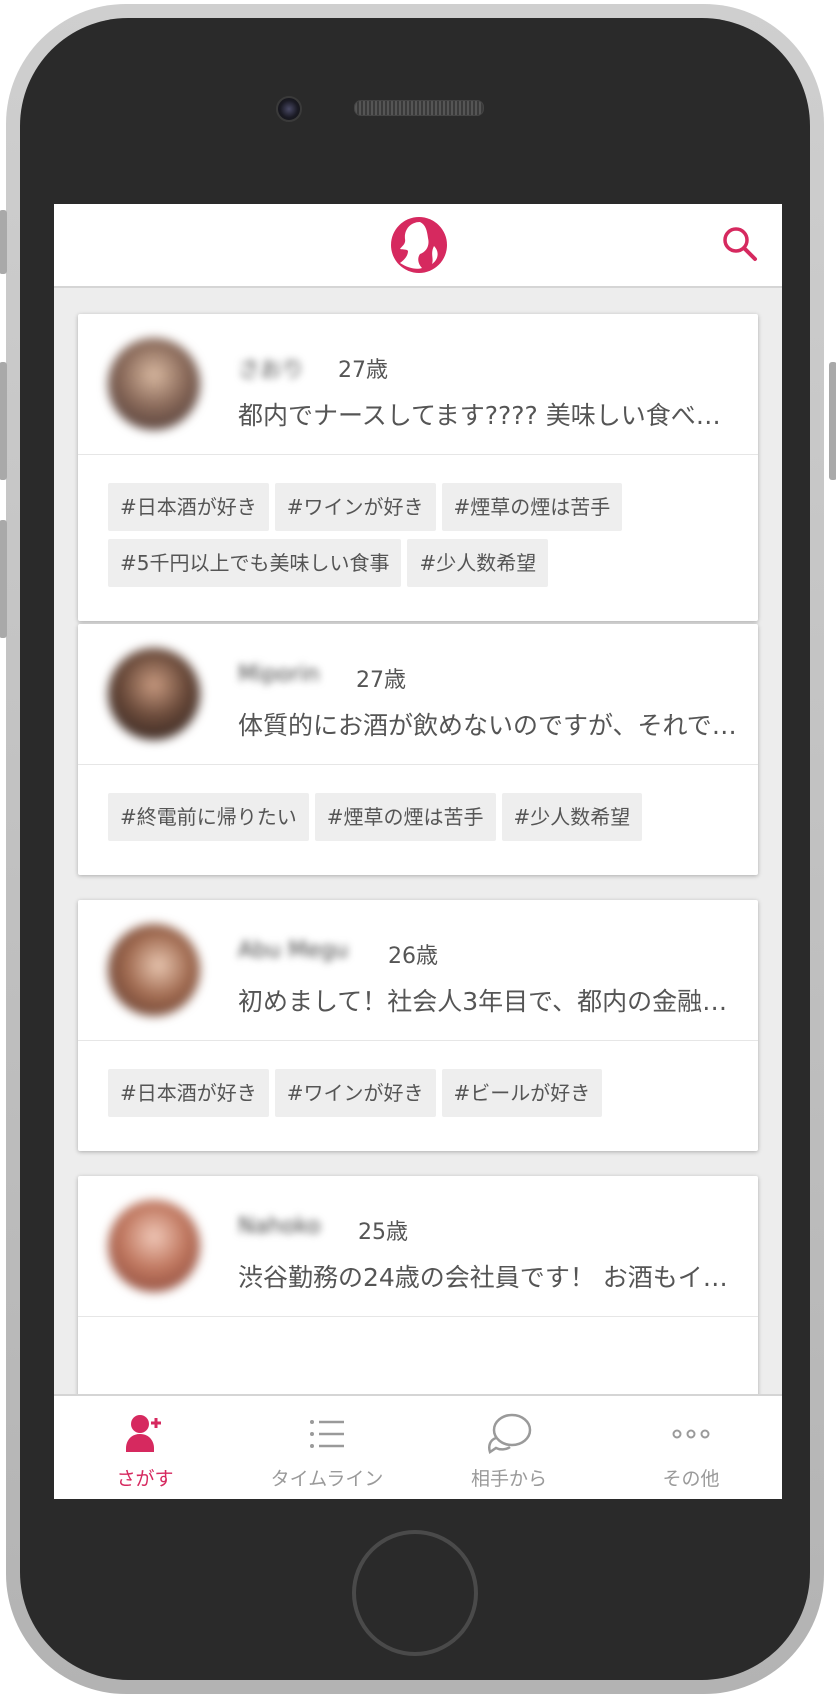 The width and height of the screenshot is (836, 1701). Describe the element at coordinates (418, 1246) in the screenshot. I see `profile-card-header: Nahoko 25歳 渋谷勤務の24歳の会社員です！ お酒もイケる口です` at that location.